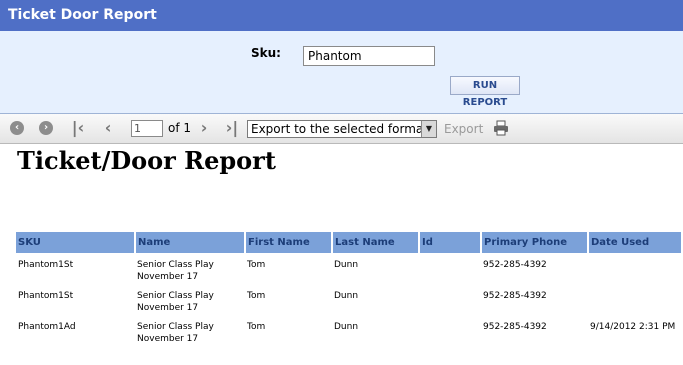 The image size is (683, 365). Describe the element at coordinates (450, 242) in the screenshot. I see `column-header-id: Id` at that location.